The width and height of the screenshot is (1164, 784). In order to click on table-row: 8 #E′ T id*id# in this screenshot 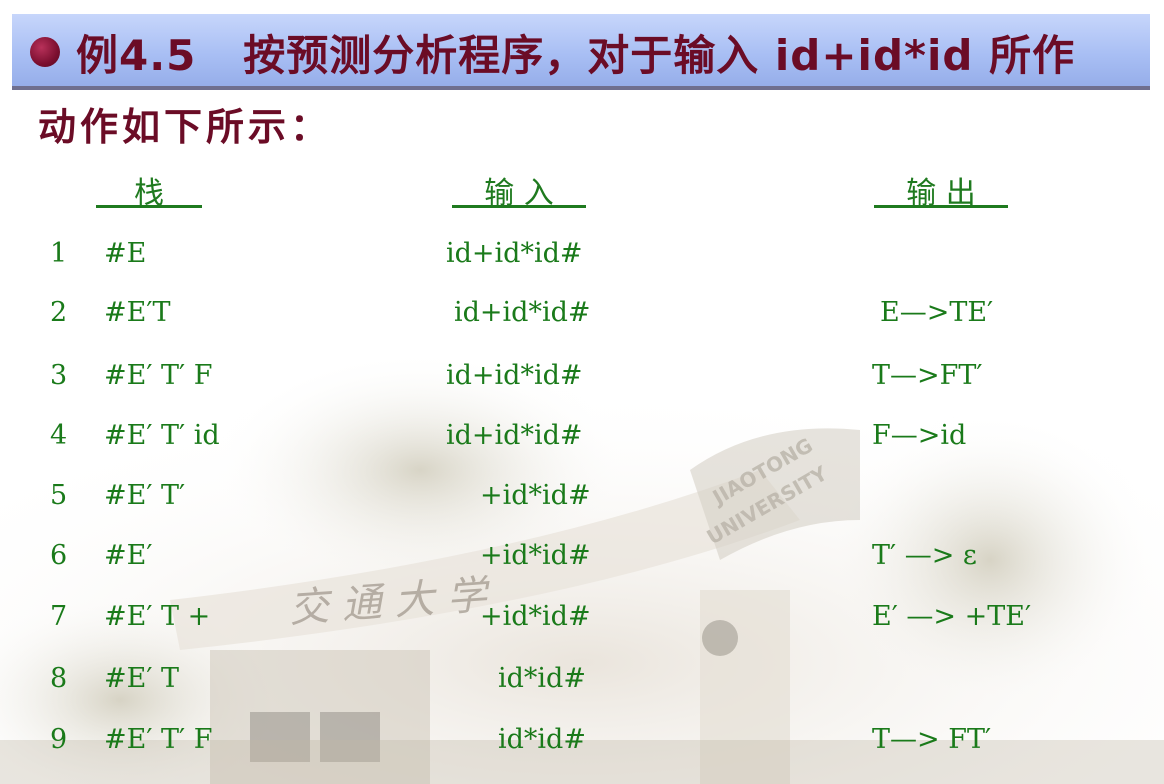, I will do `click(582, 683)`.